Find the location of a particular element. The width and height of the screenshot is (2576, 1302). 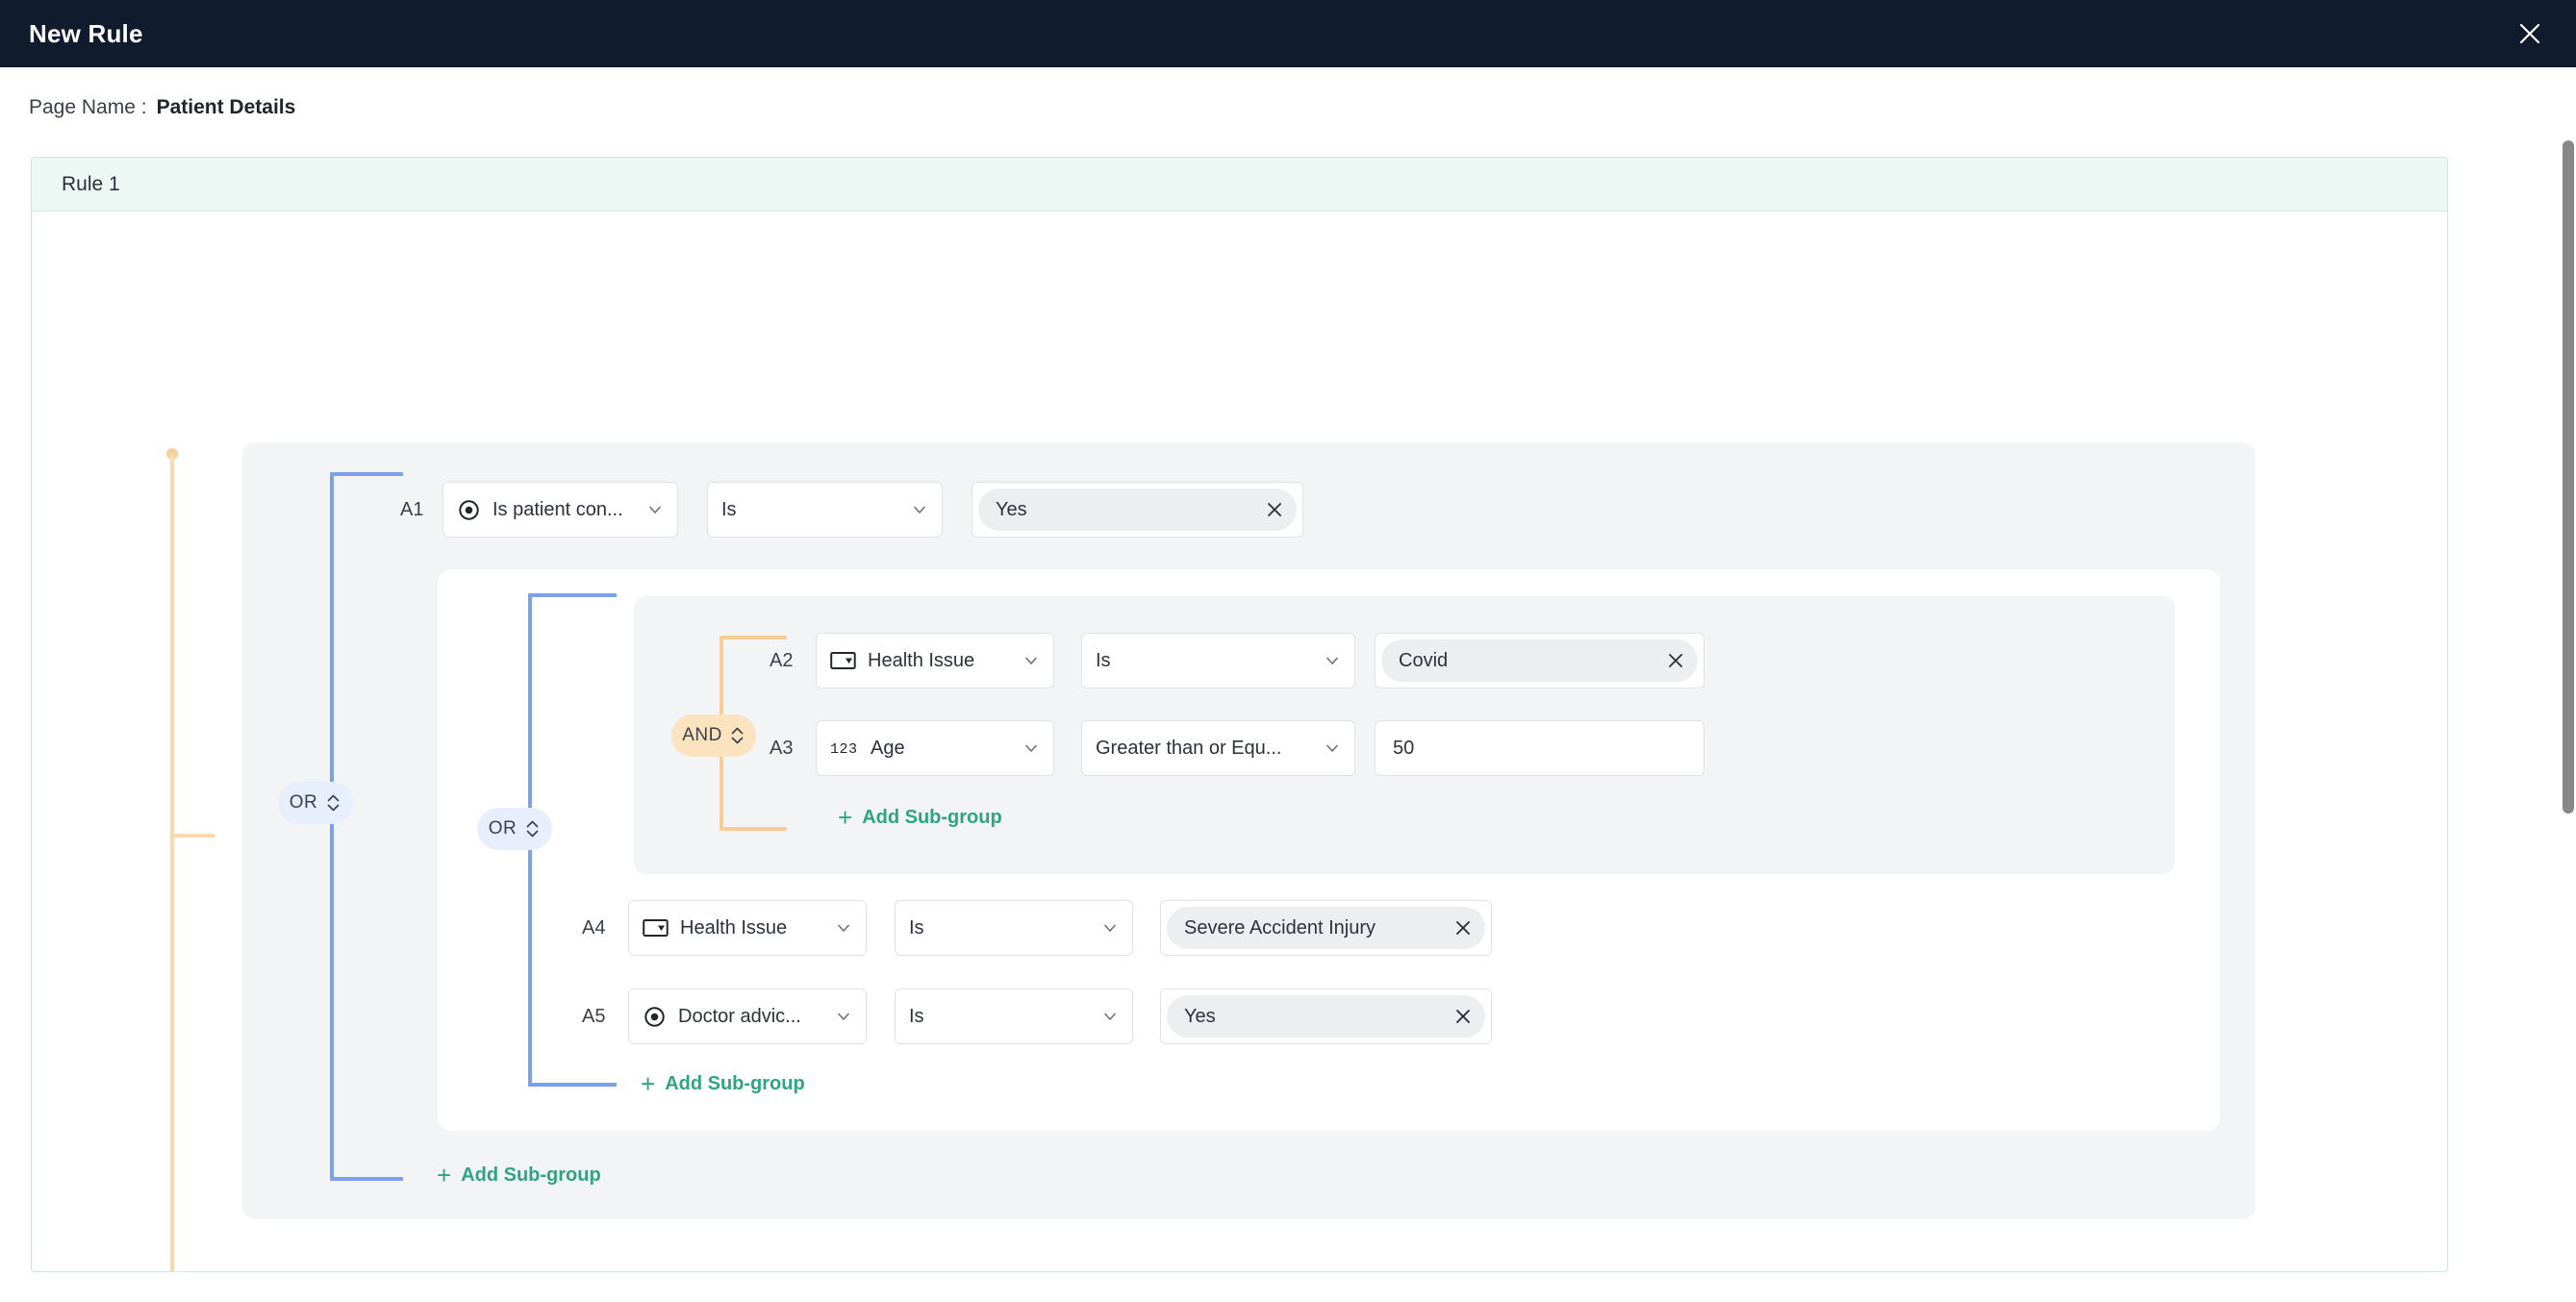

number-123-icon: 123 is located at coordinates (845, 748).